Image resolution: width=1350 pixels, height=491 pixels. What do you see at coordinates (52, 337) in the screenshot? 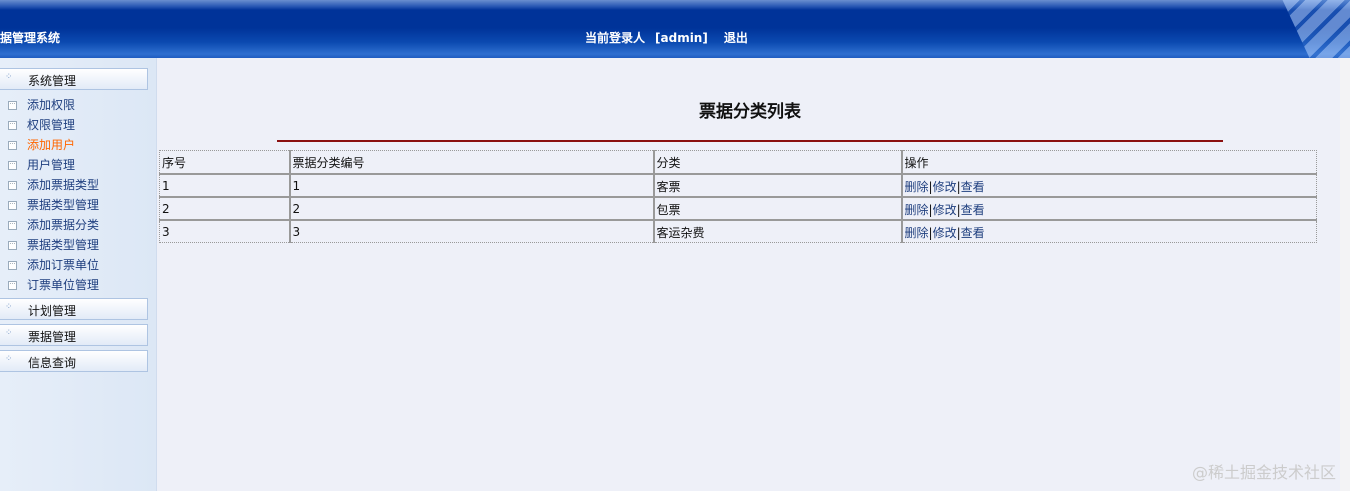
I see `group-label: 票据管理` at bounding box center [52, 337].